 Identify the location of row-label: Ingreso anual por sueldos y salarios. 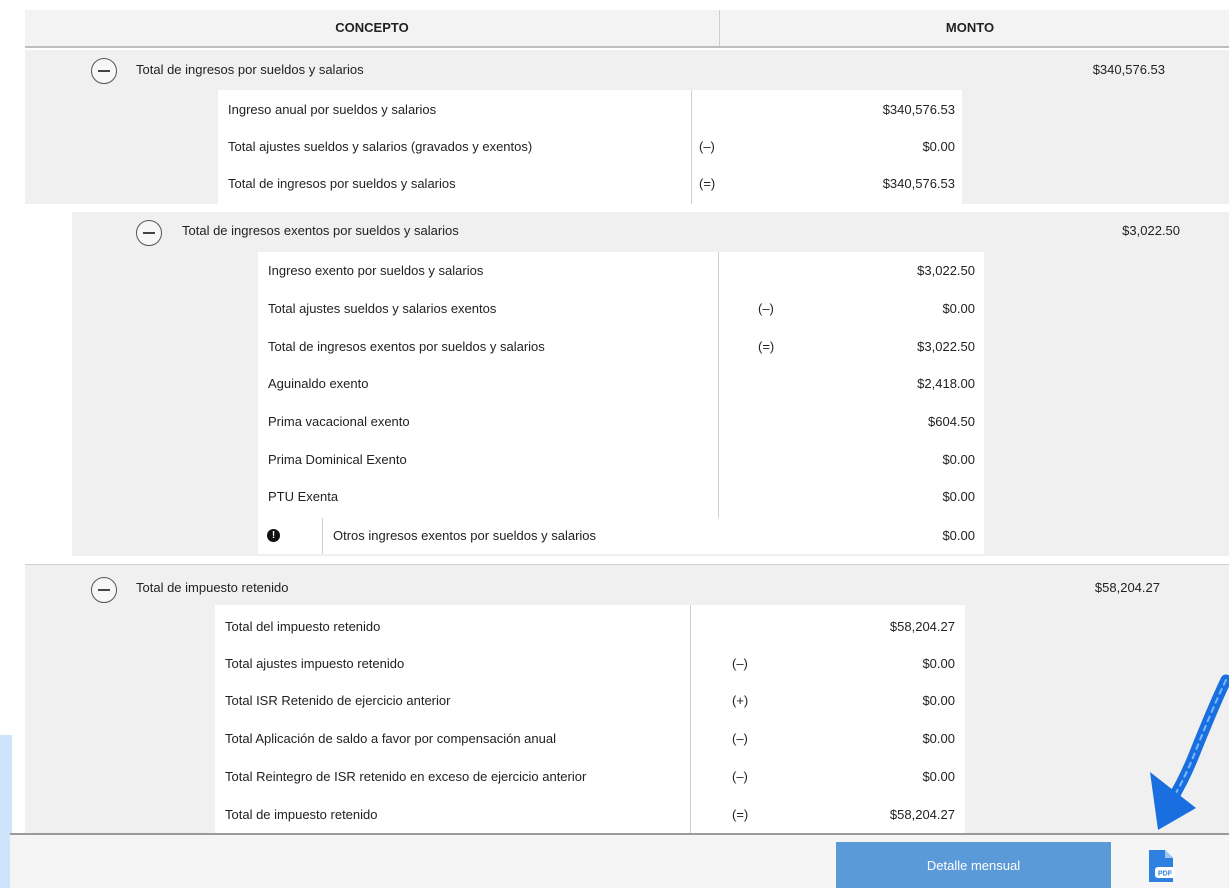
(332, 109).